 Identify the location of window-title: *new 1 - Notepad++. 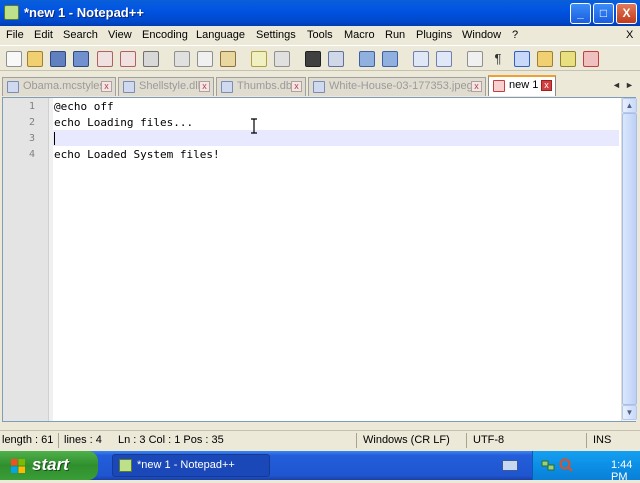
(84, 12).